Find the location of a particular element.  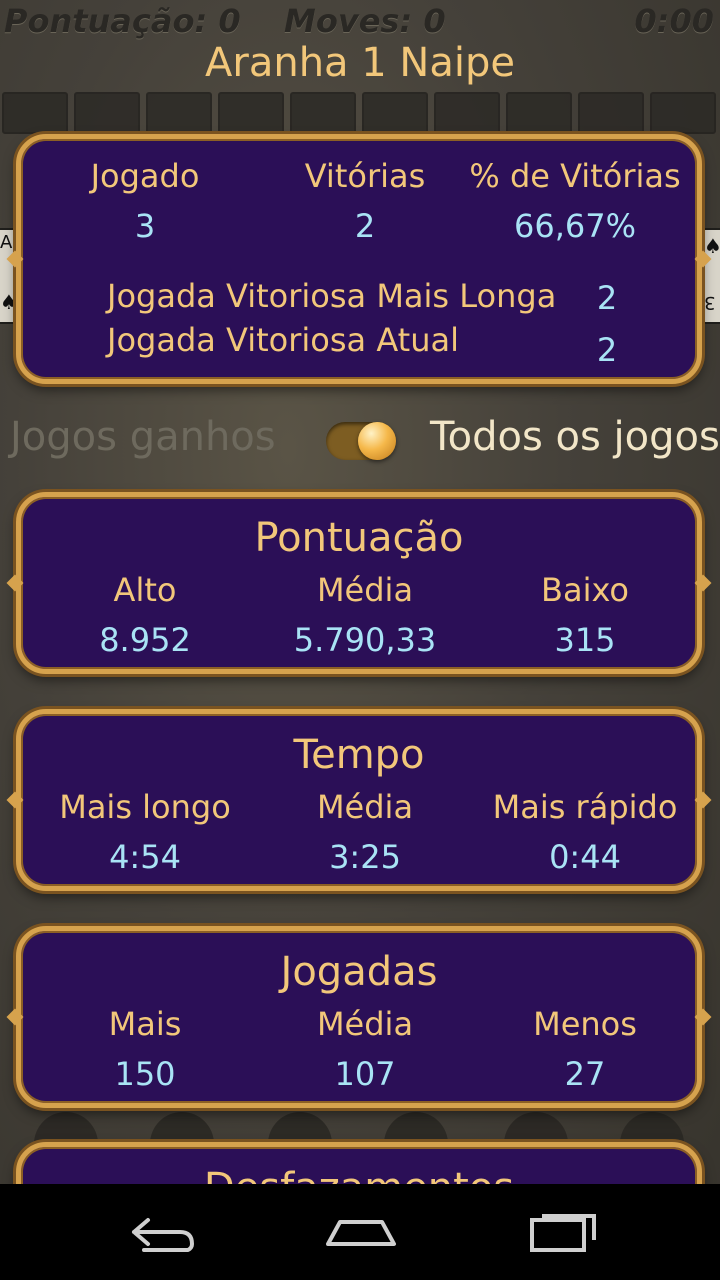

filter-toggle is located at coordinates (361, 441).